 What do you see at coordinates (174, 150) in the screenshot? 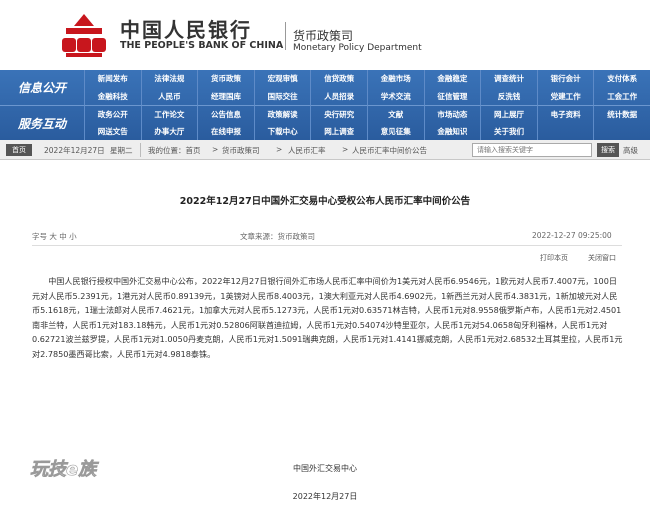
I see `breadcrumb-home: 我的位置：首页` at bounding box center [174, 150].